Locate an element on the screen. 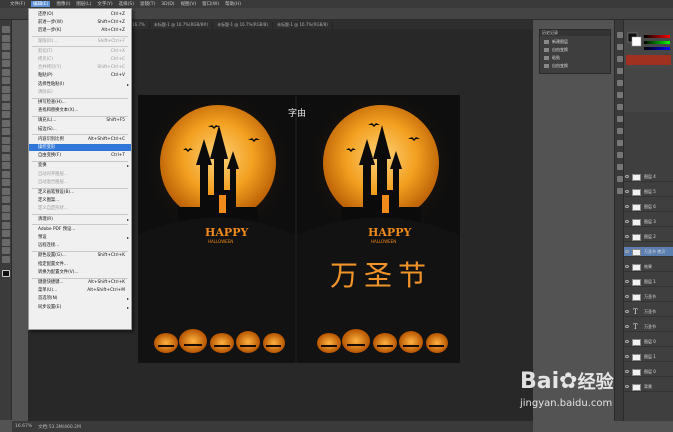  layer-row: 背景 is located at coordinates (648, 387).